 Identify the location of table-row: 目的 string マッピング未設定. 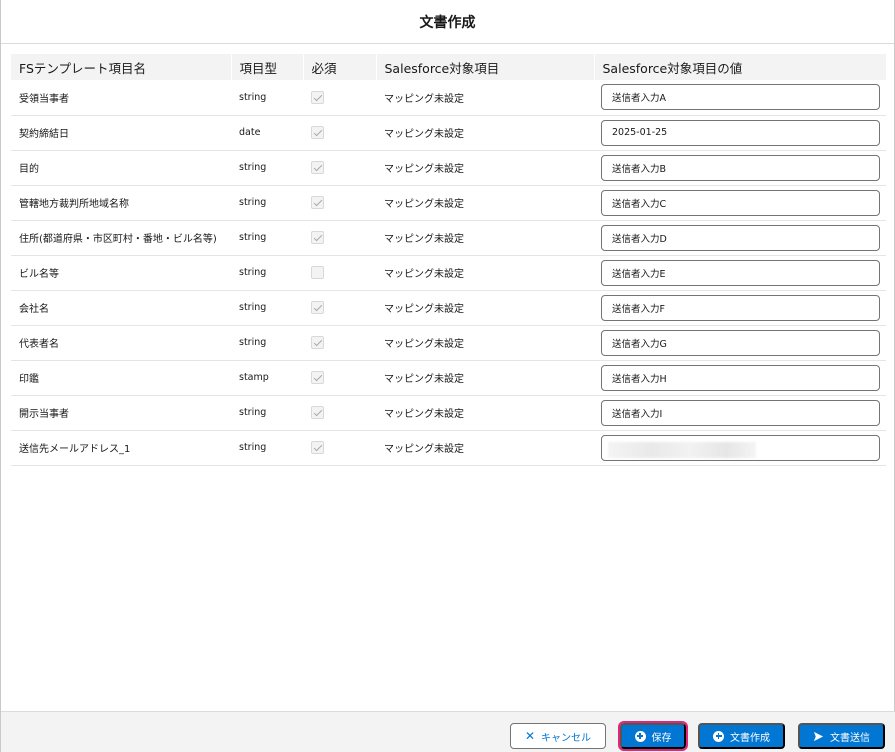
(448, 167).